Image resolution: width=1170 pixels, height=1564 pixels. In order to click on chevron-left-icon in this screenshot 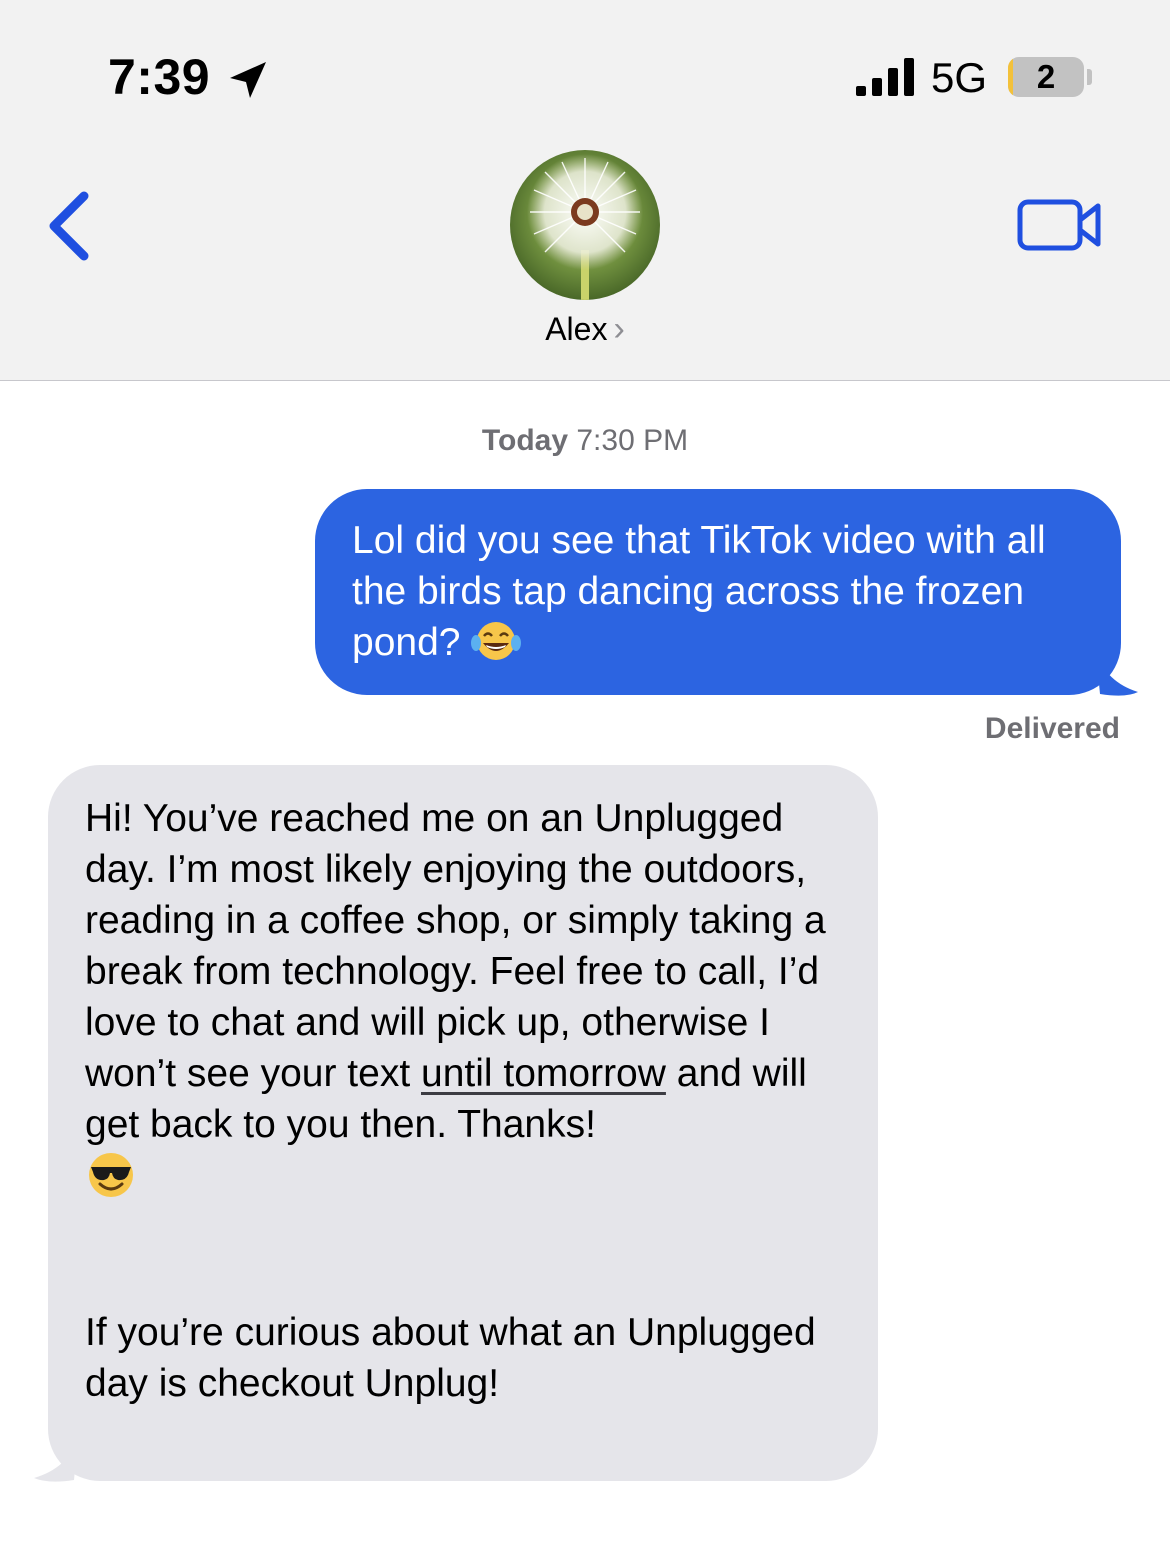, I will do `click(69, 226)`.